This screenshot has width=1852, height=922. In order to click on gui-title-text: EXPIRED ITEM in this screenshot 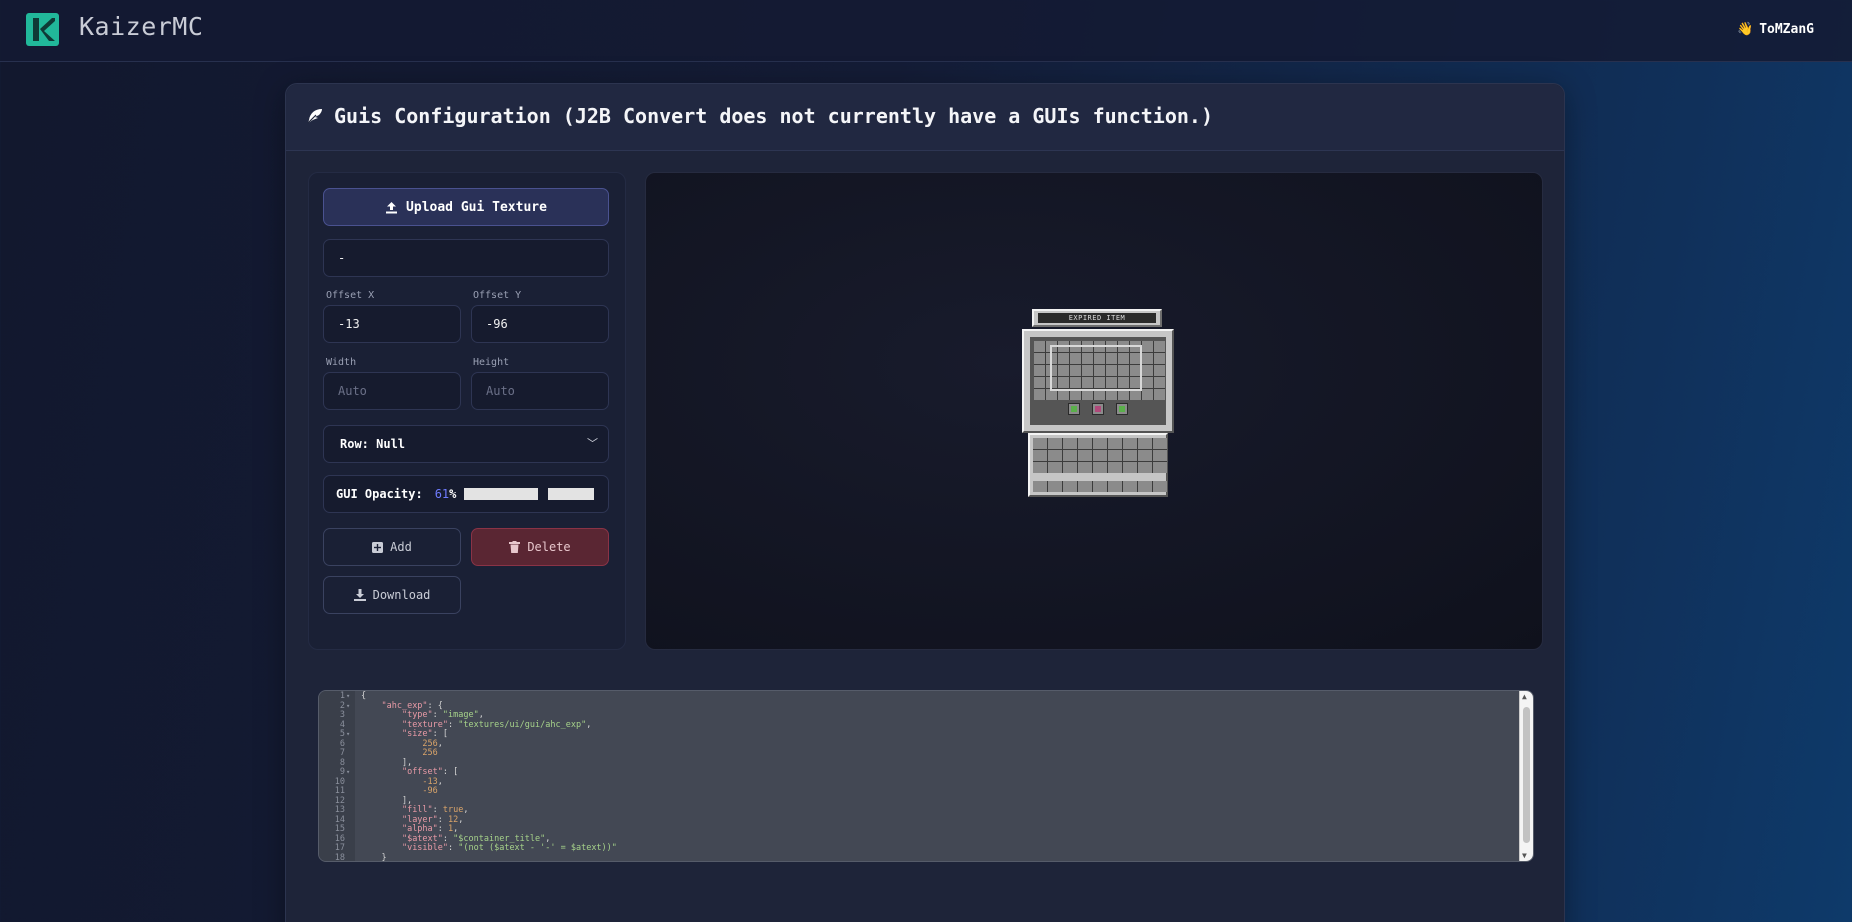, I will do `click(1097, 318)`.